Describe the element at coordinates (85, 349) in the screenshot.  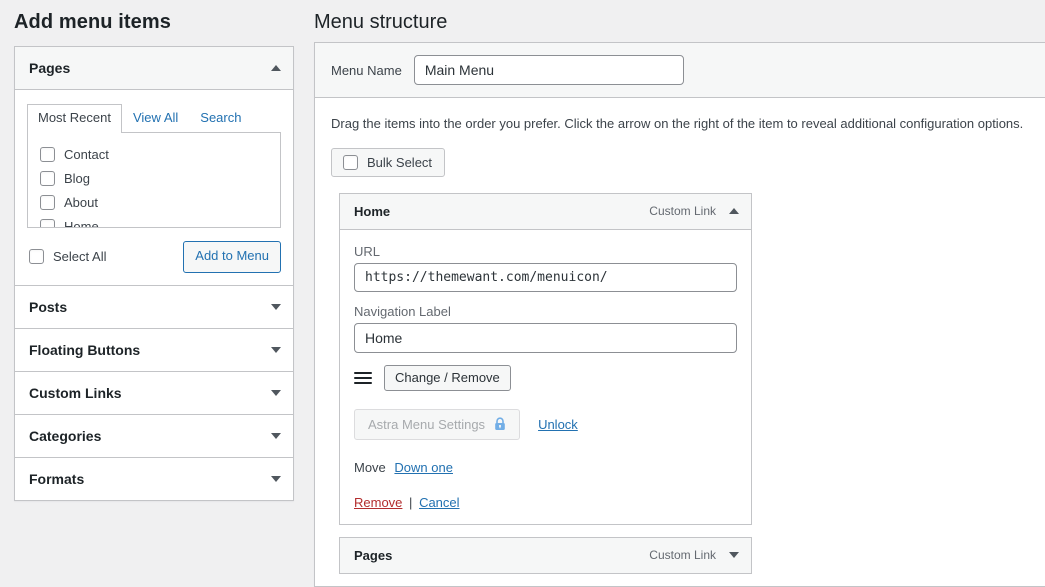
I see `accordion-title-floating-buttons: Floating Buttons` at that location.